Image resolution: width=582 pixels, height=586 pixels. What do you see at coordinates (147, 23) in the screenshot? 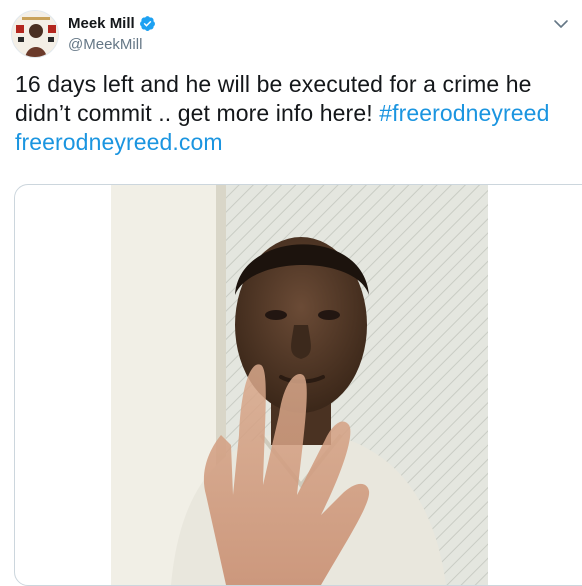
I see `verified-badge-icon` at bounding box center [147, 23].